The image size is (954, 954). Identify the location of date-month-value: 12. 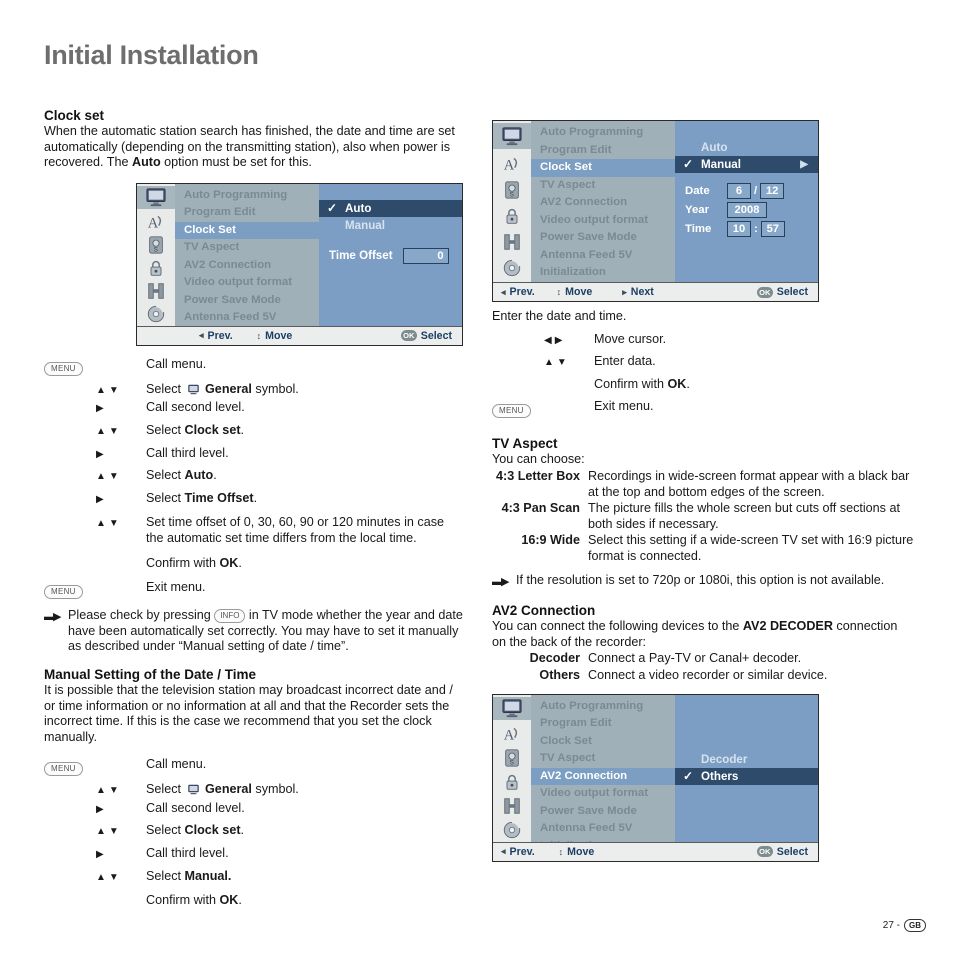
(772, 191).